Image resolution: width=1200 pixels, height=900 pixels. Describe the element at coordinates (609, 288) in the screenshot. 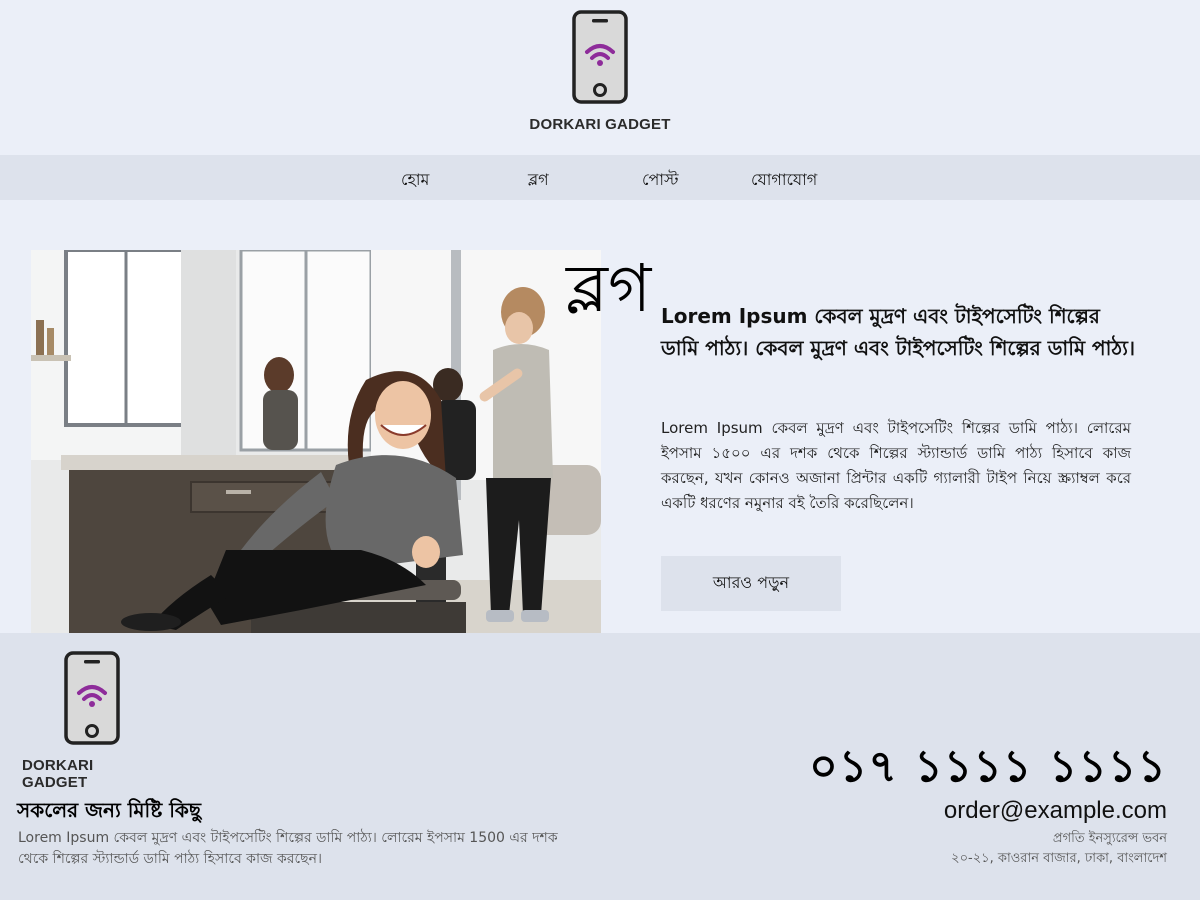

I see `section-title: ব্লগ` at that location.